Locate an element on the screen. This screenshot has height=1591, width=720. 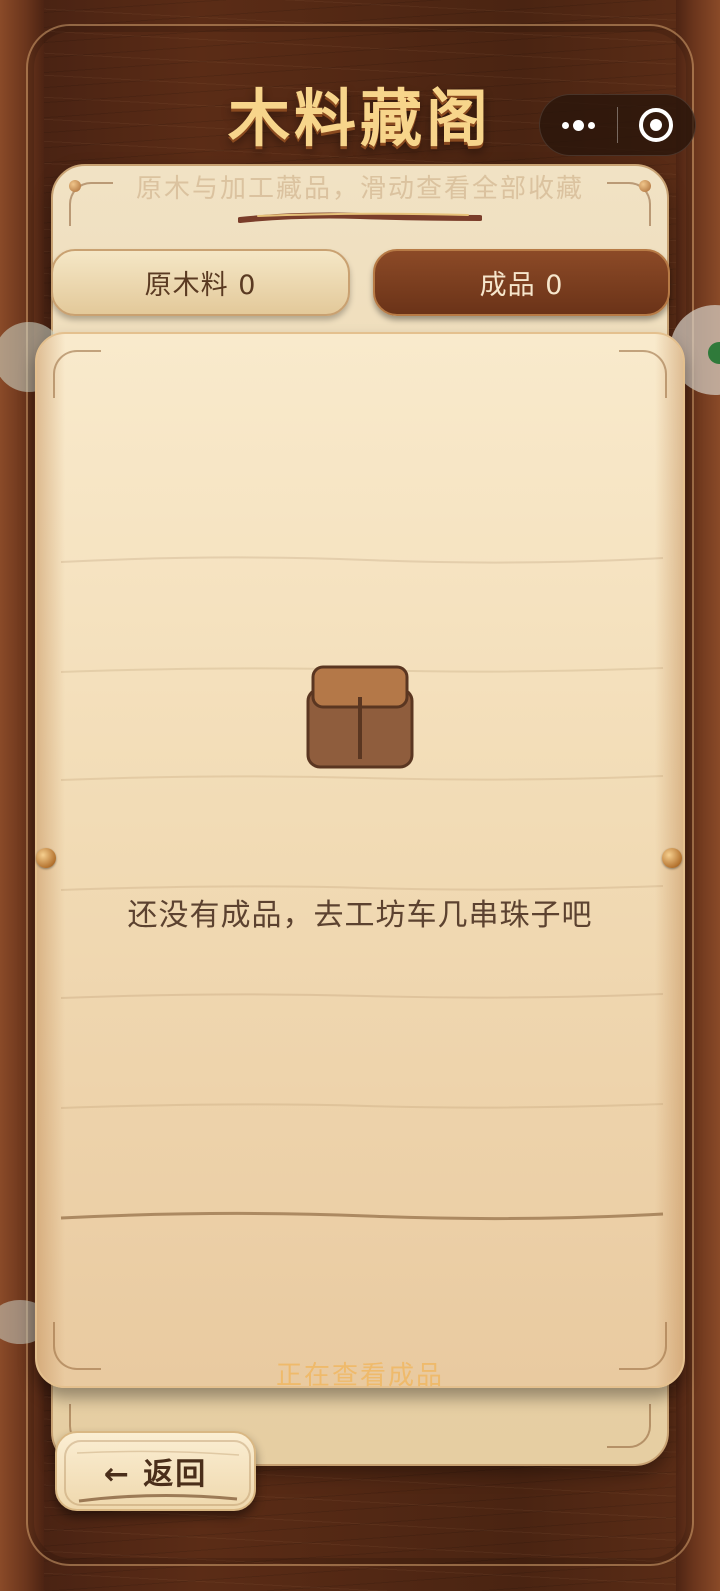
viewing-status: 正在查看成品 is located at coordinates (359, 1376).